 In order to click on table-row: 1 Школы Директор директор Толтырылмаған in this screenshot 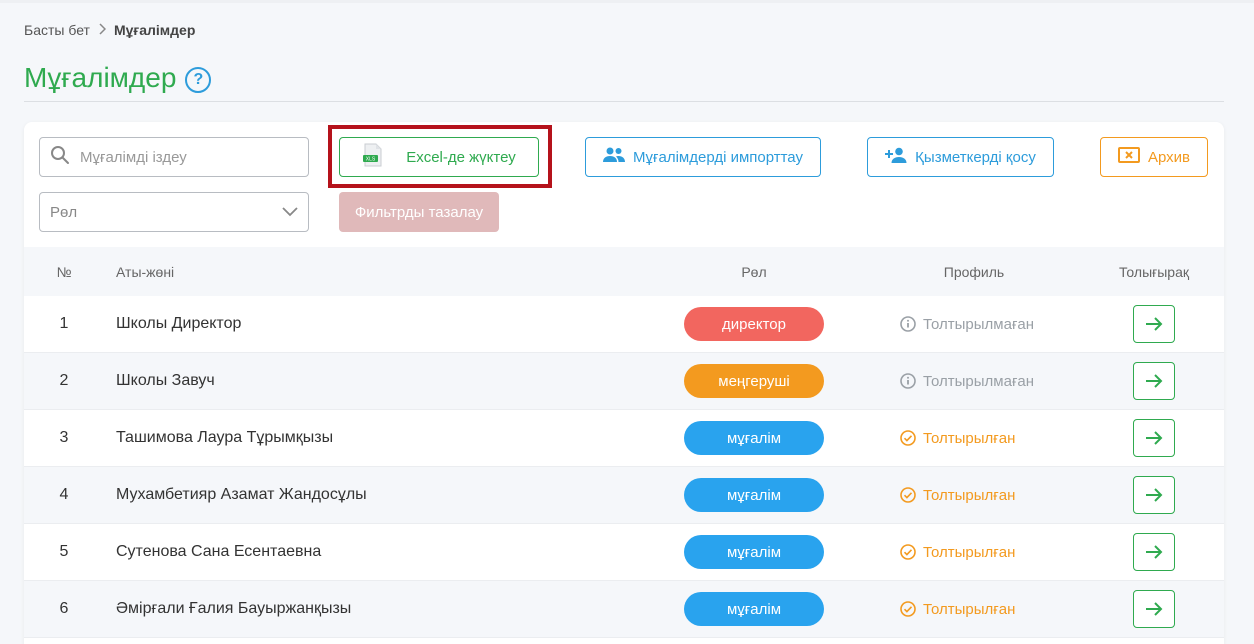, I will do `click(624, 324)`.